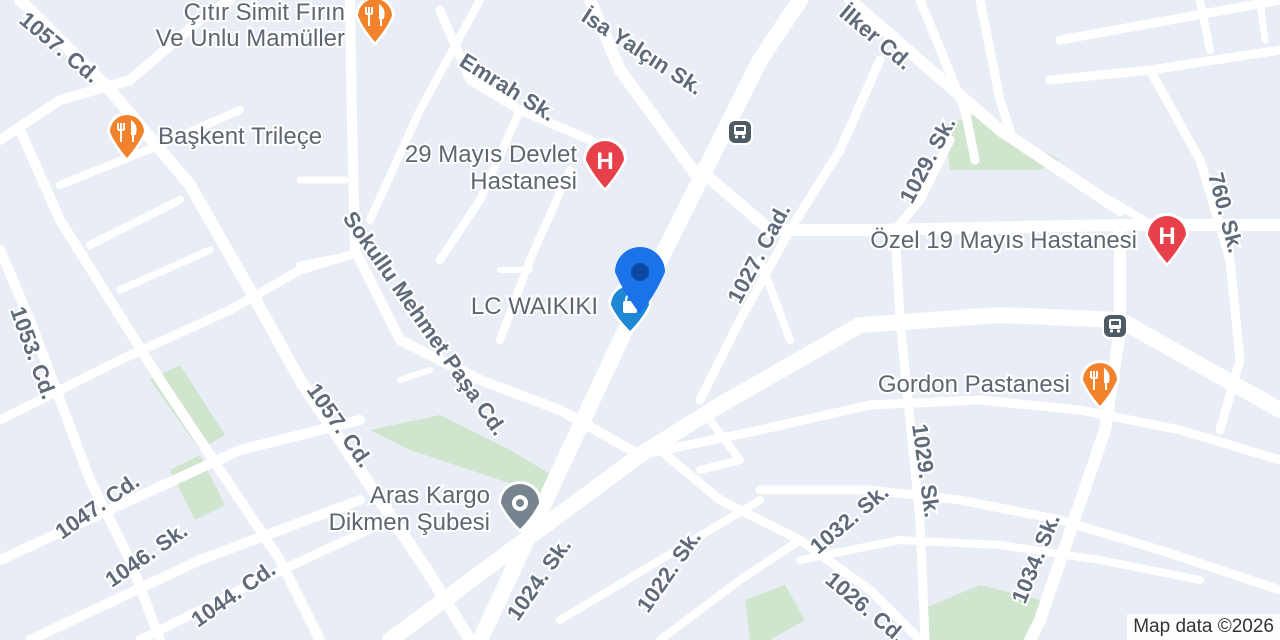  What do you see at coordinates (240, 136) in the screenshot?
I see `poi-label: Başkent Trileçe` at bounding box center [240, 136].